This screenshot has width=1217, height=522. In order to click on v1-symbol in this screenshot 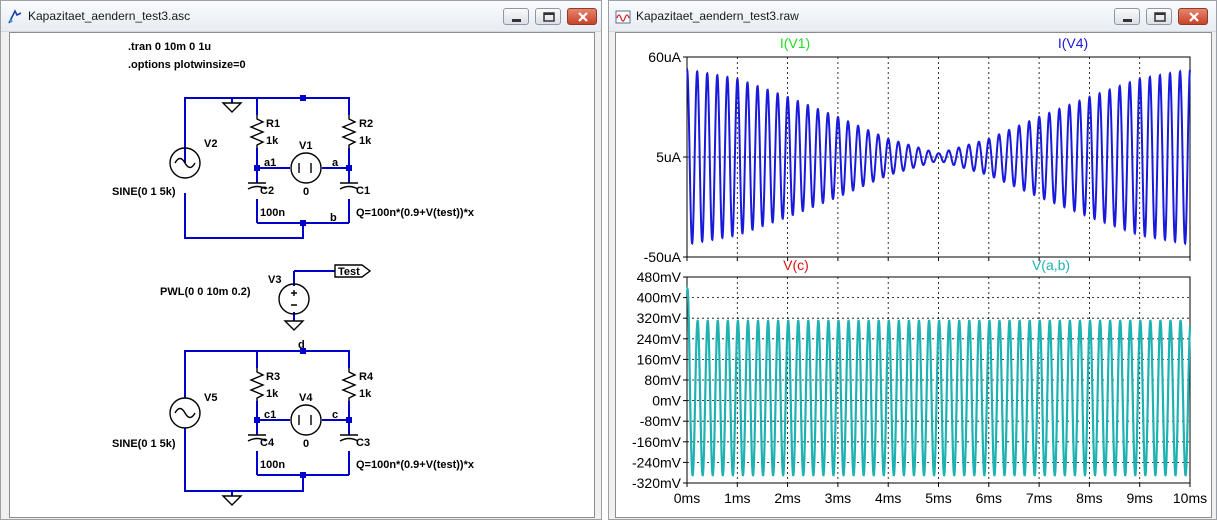, I will do `click(306, 168)`.